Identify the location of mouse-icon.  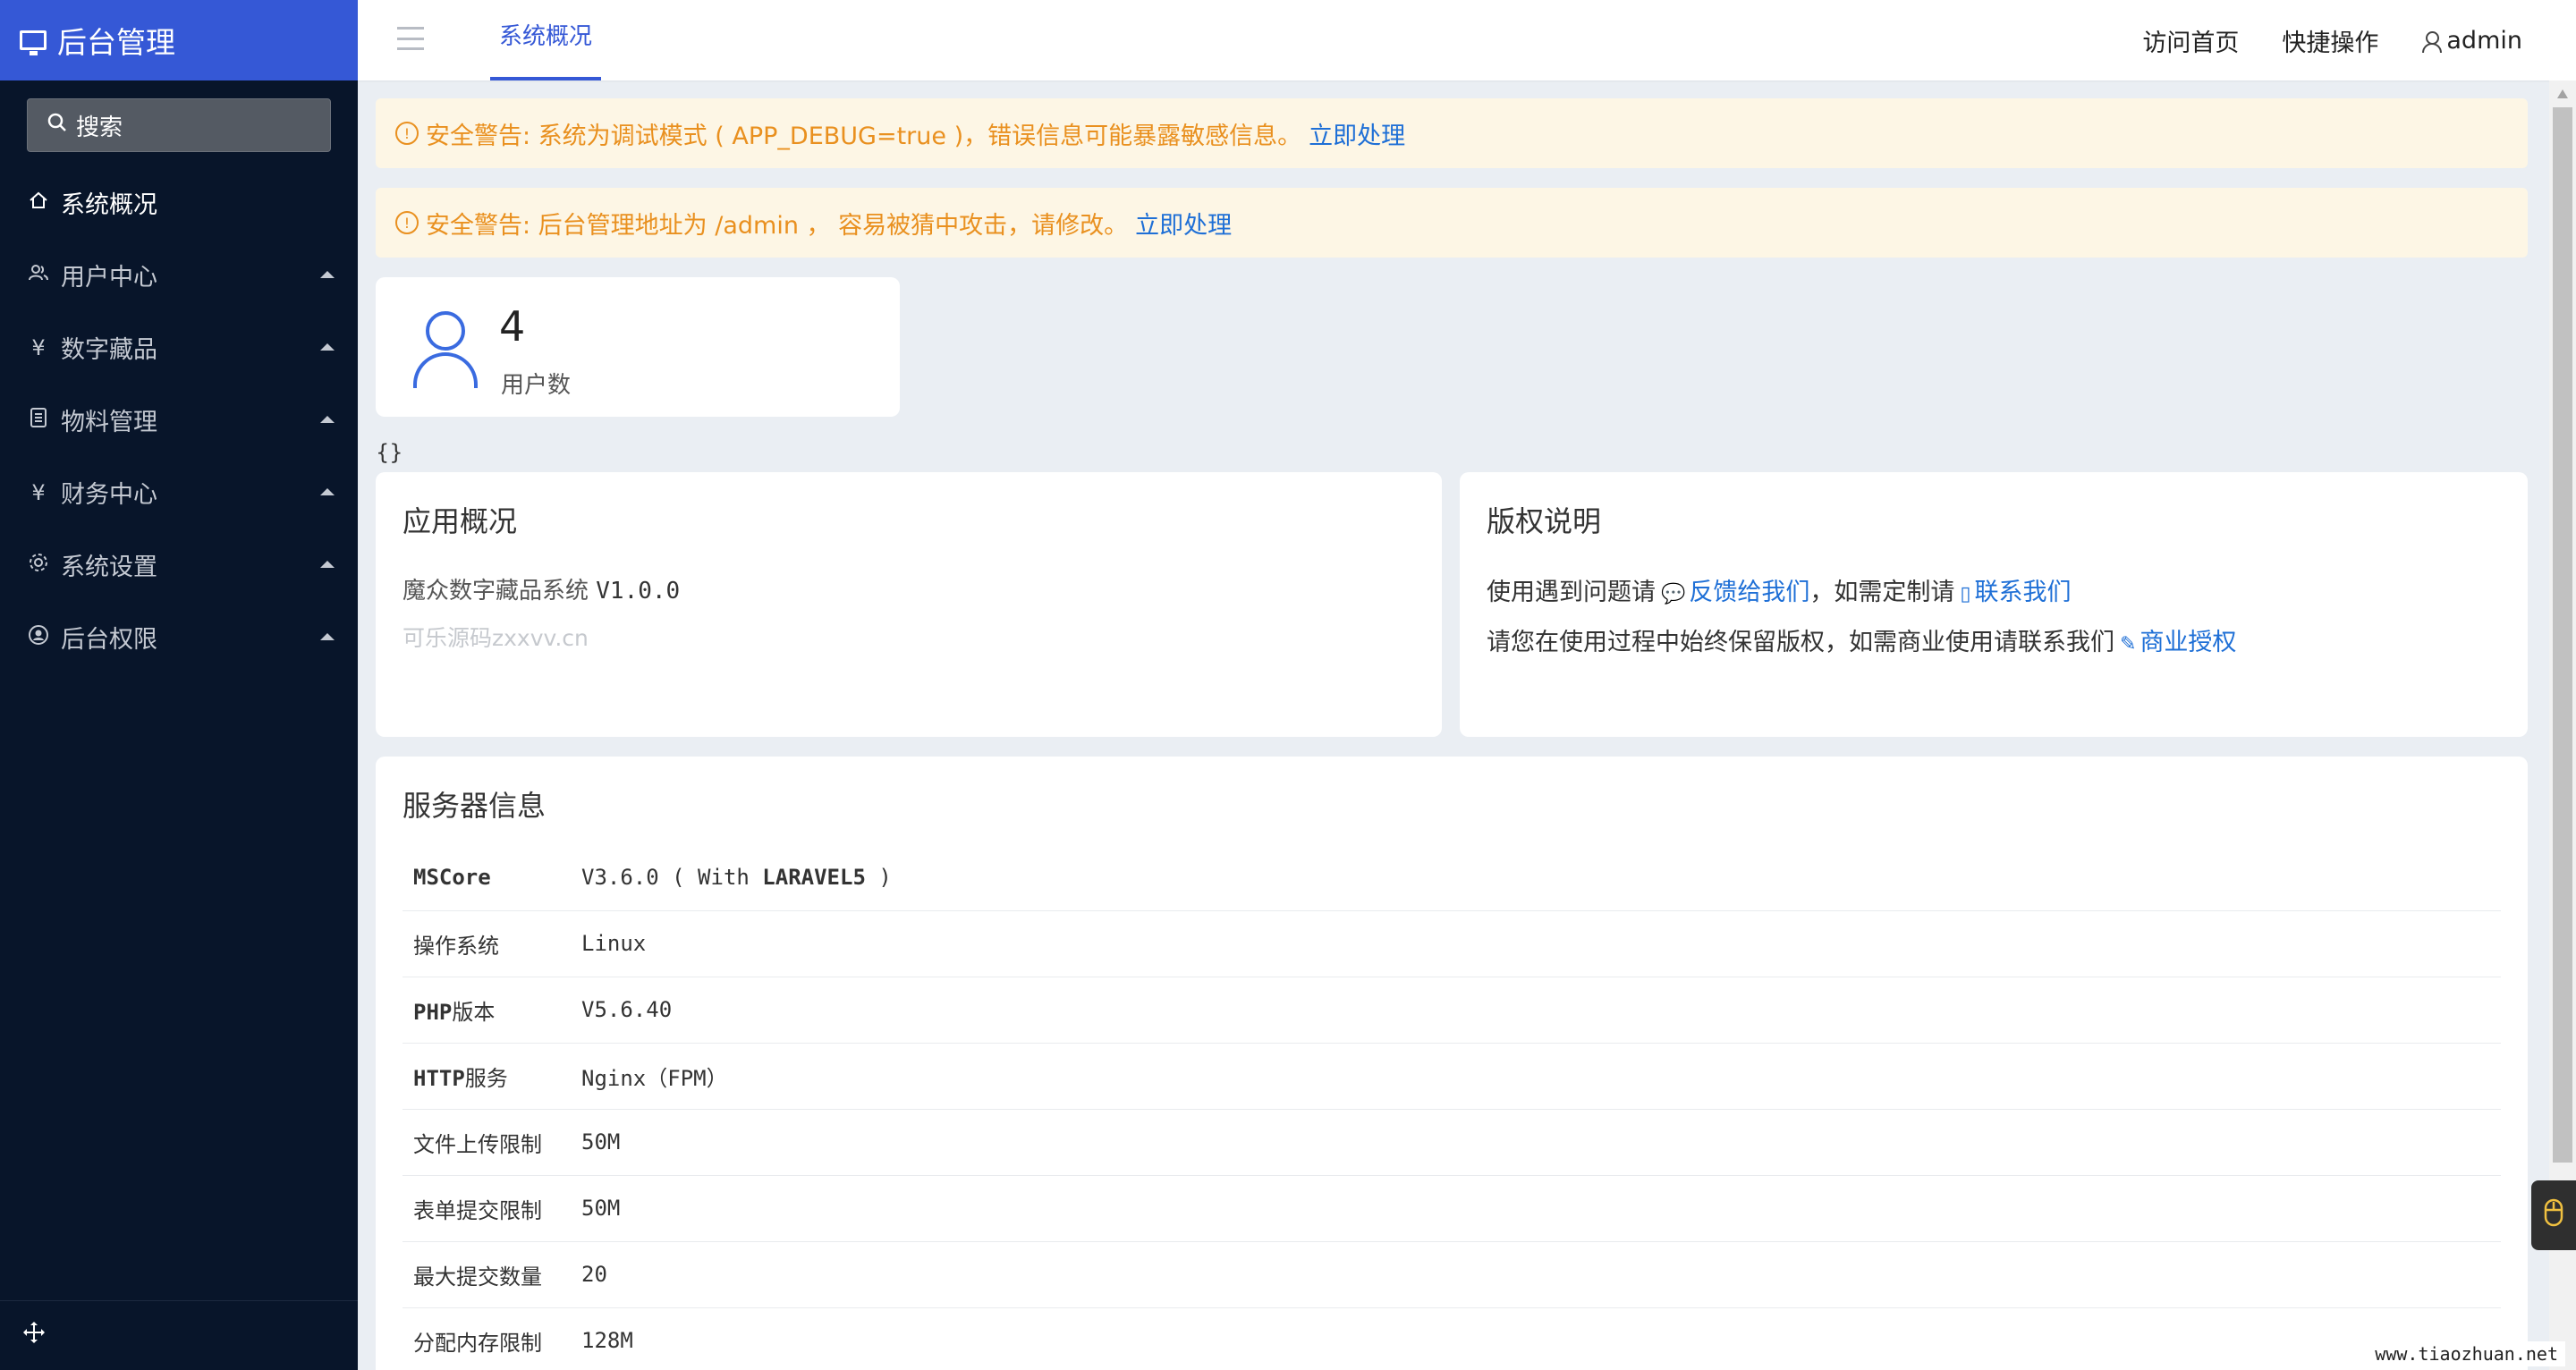
(2553, 1215).